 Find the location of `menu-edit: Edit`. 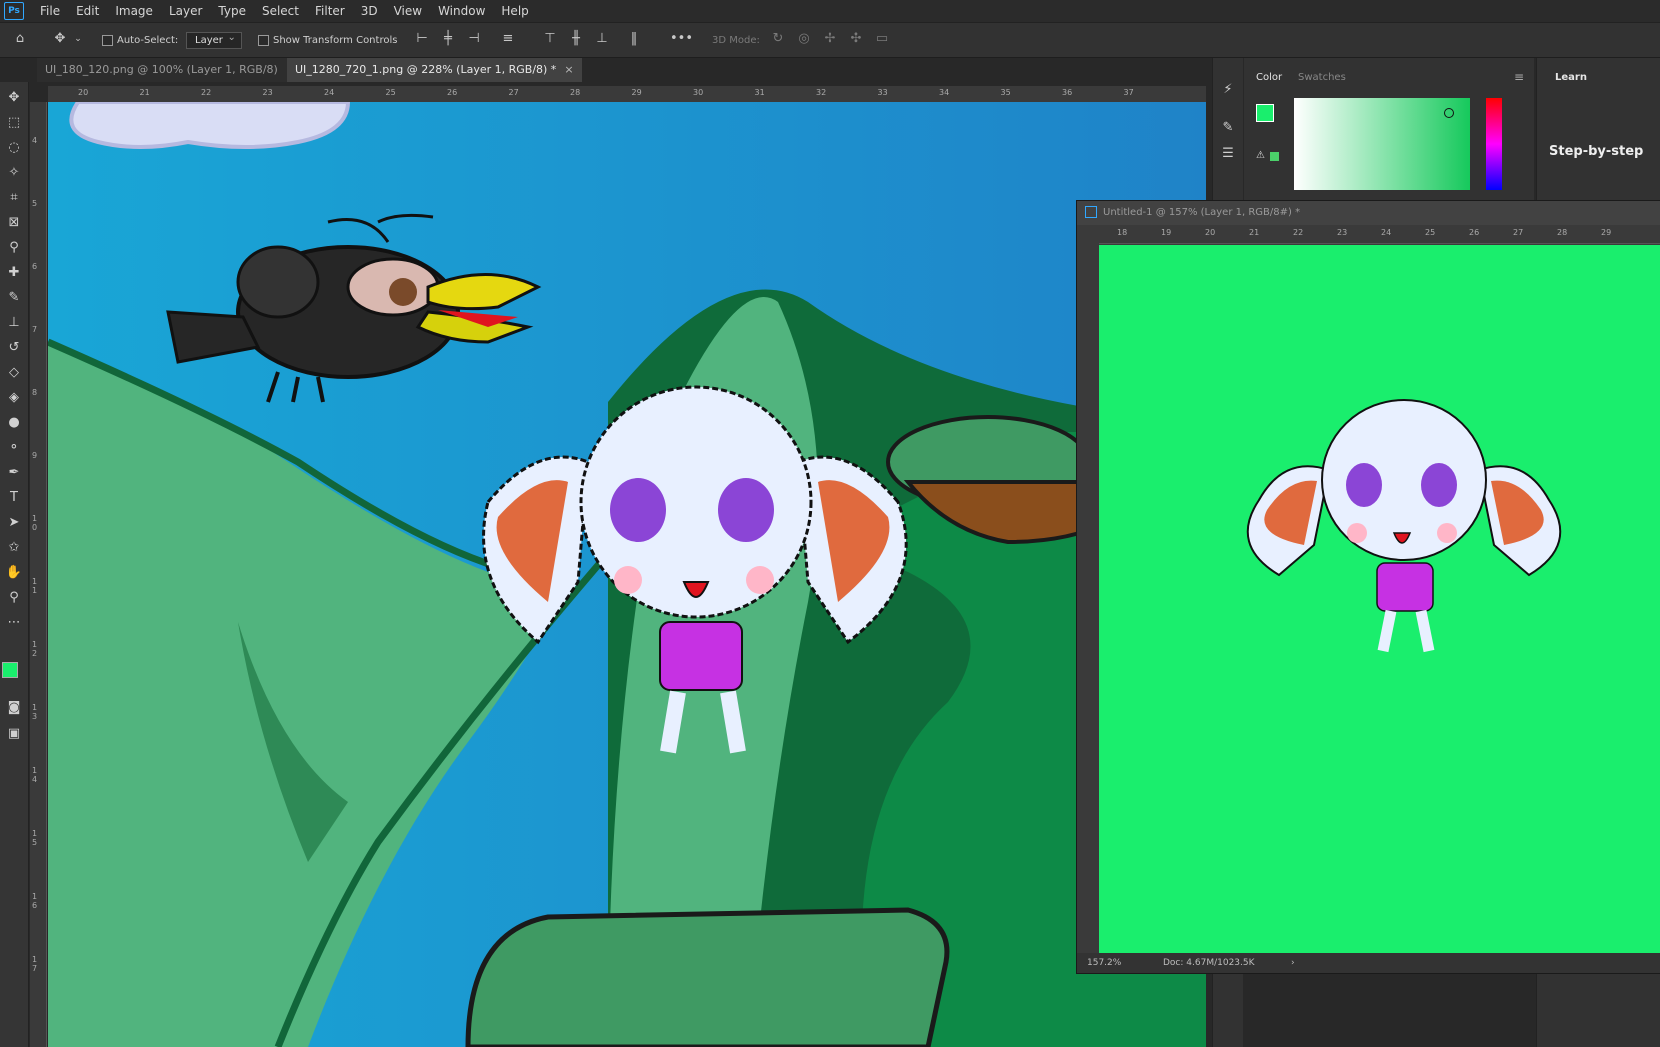

menu-edit: Edit is located at coordinates (87, 11).